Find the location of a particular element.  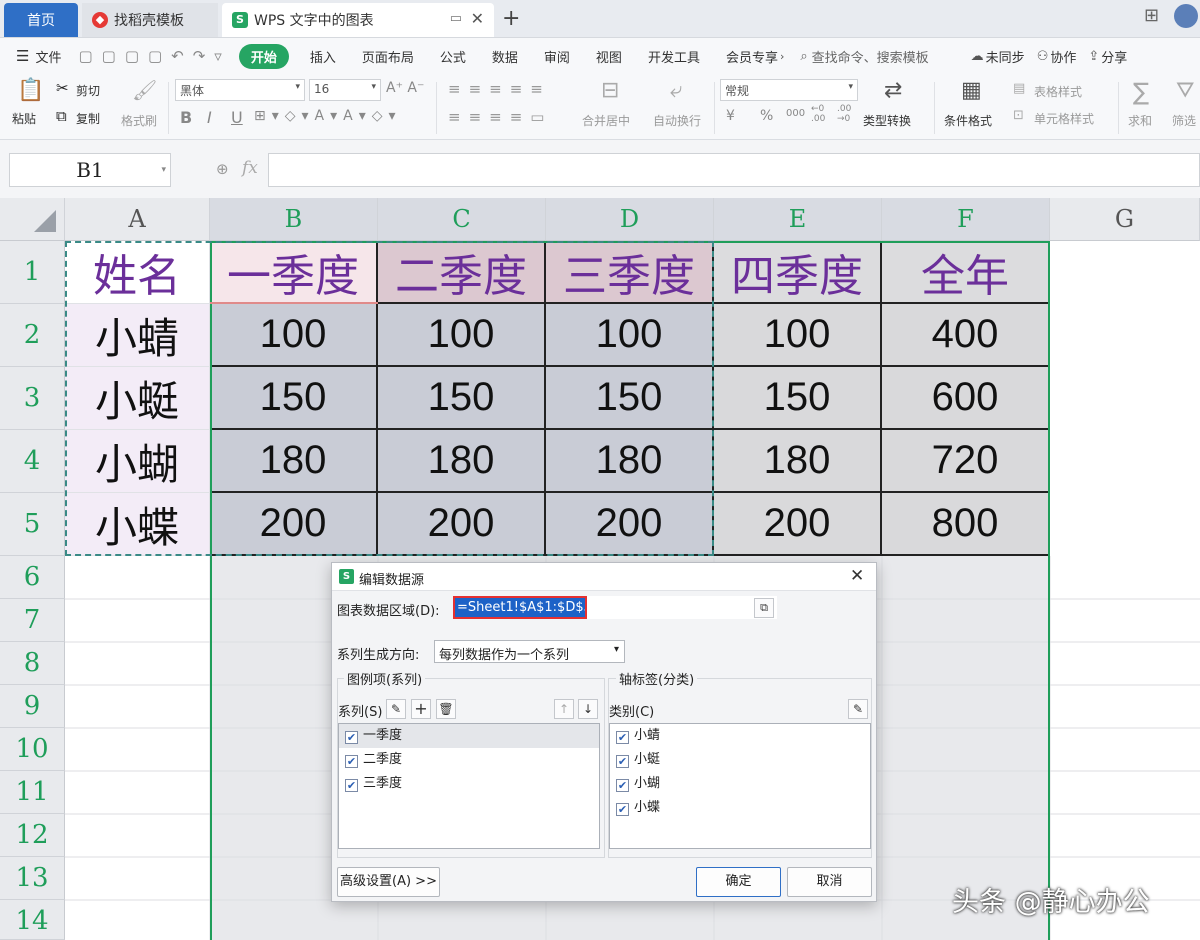

command-search: 查找命令、搜索模板 is located at coordinates (870, 56).